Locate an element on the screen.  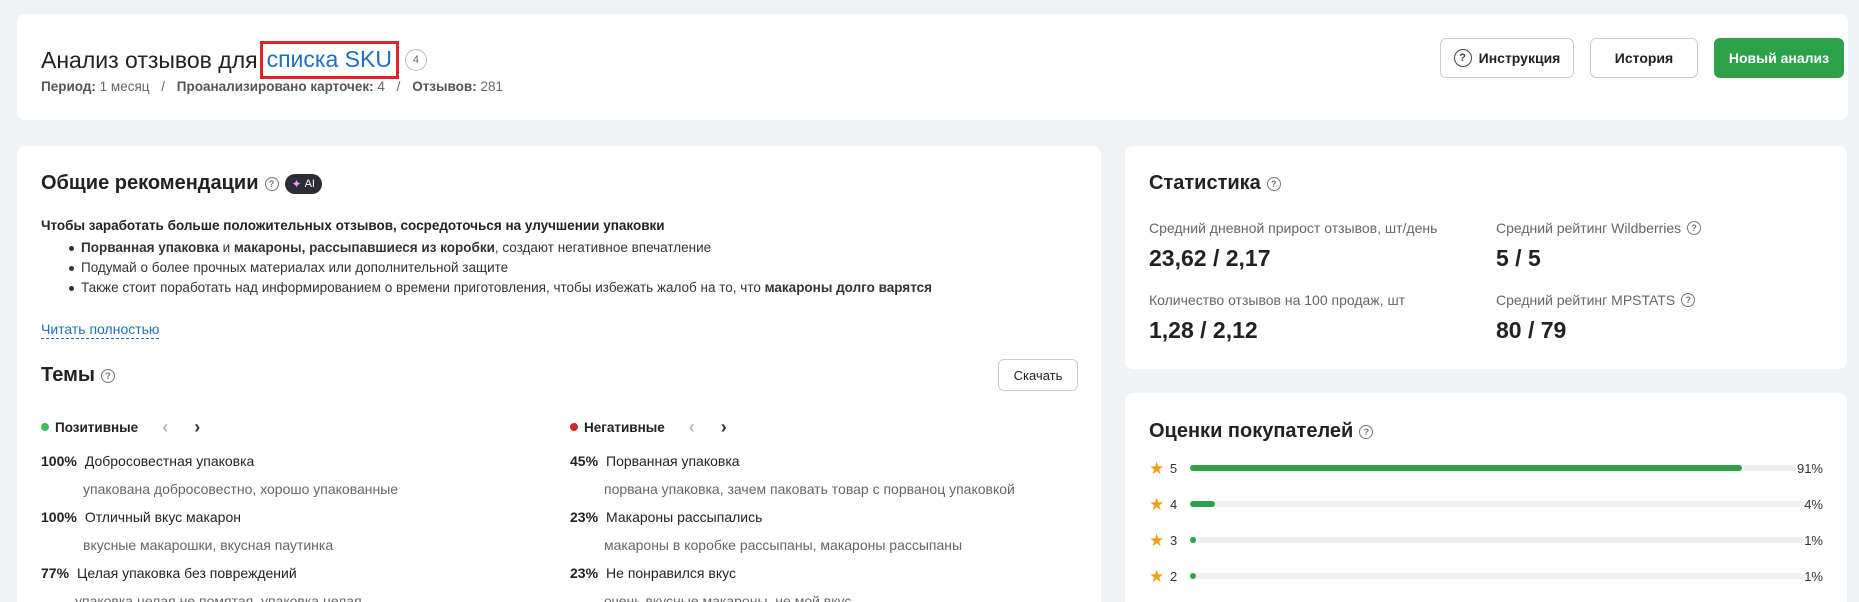
recommendations-title: Общие рекомендации ? ✦ AI is located at coordinates (181, 183).